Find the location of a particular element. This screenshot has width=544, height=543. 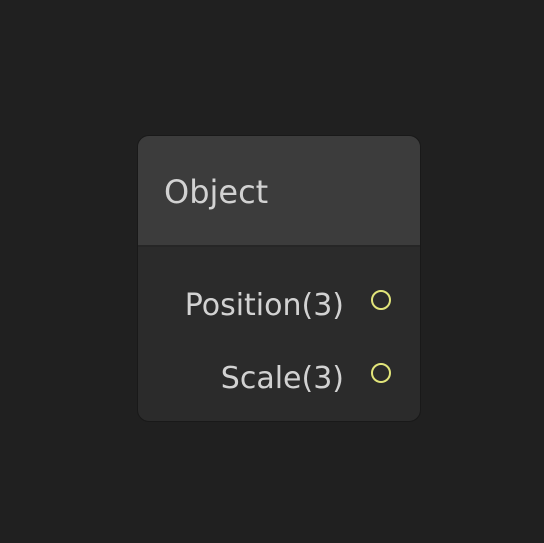

port-row-position: Position(3) is located at coordinates (279, 306).